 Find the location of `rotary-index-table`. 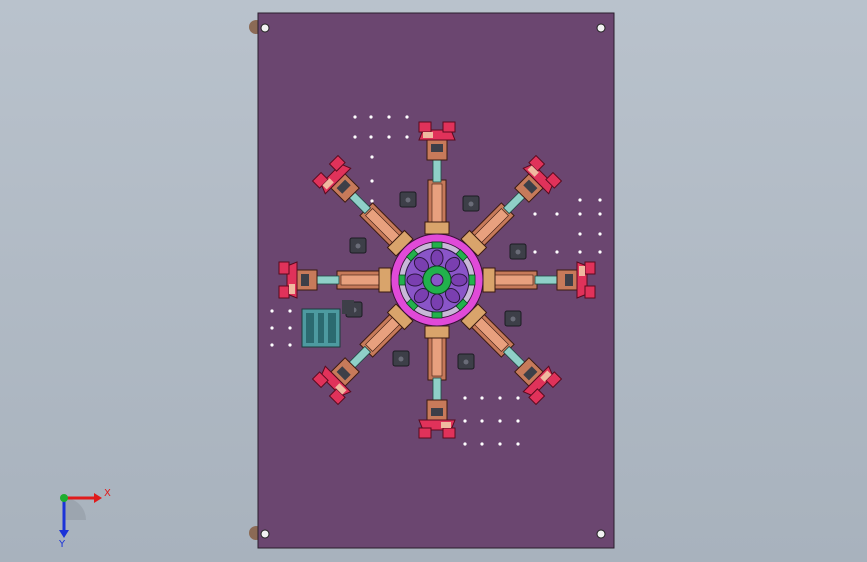

rotary-index-table is located at coordinates (437, 280).